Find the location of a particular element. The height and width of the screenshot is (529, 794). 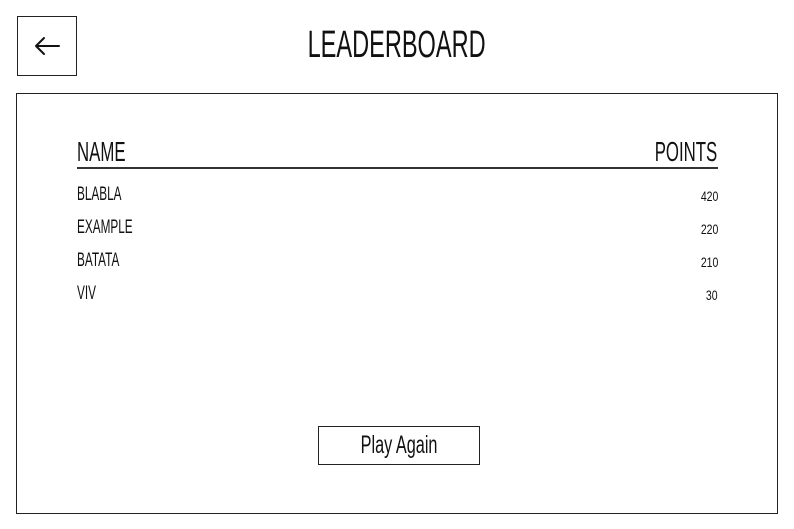

column-header-points: POINTS is located at coordinates (685, 151).